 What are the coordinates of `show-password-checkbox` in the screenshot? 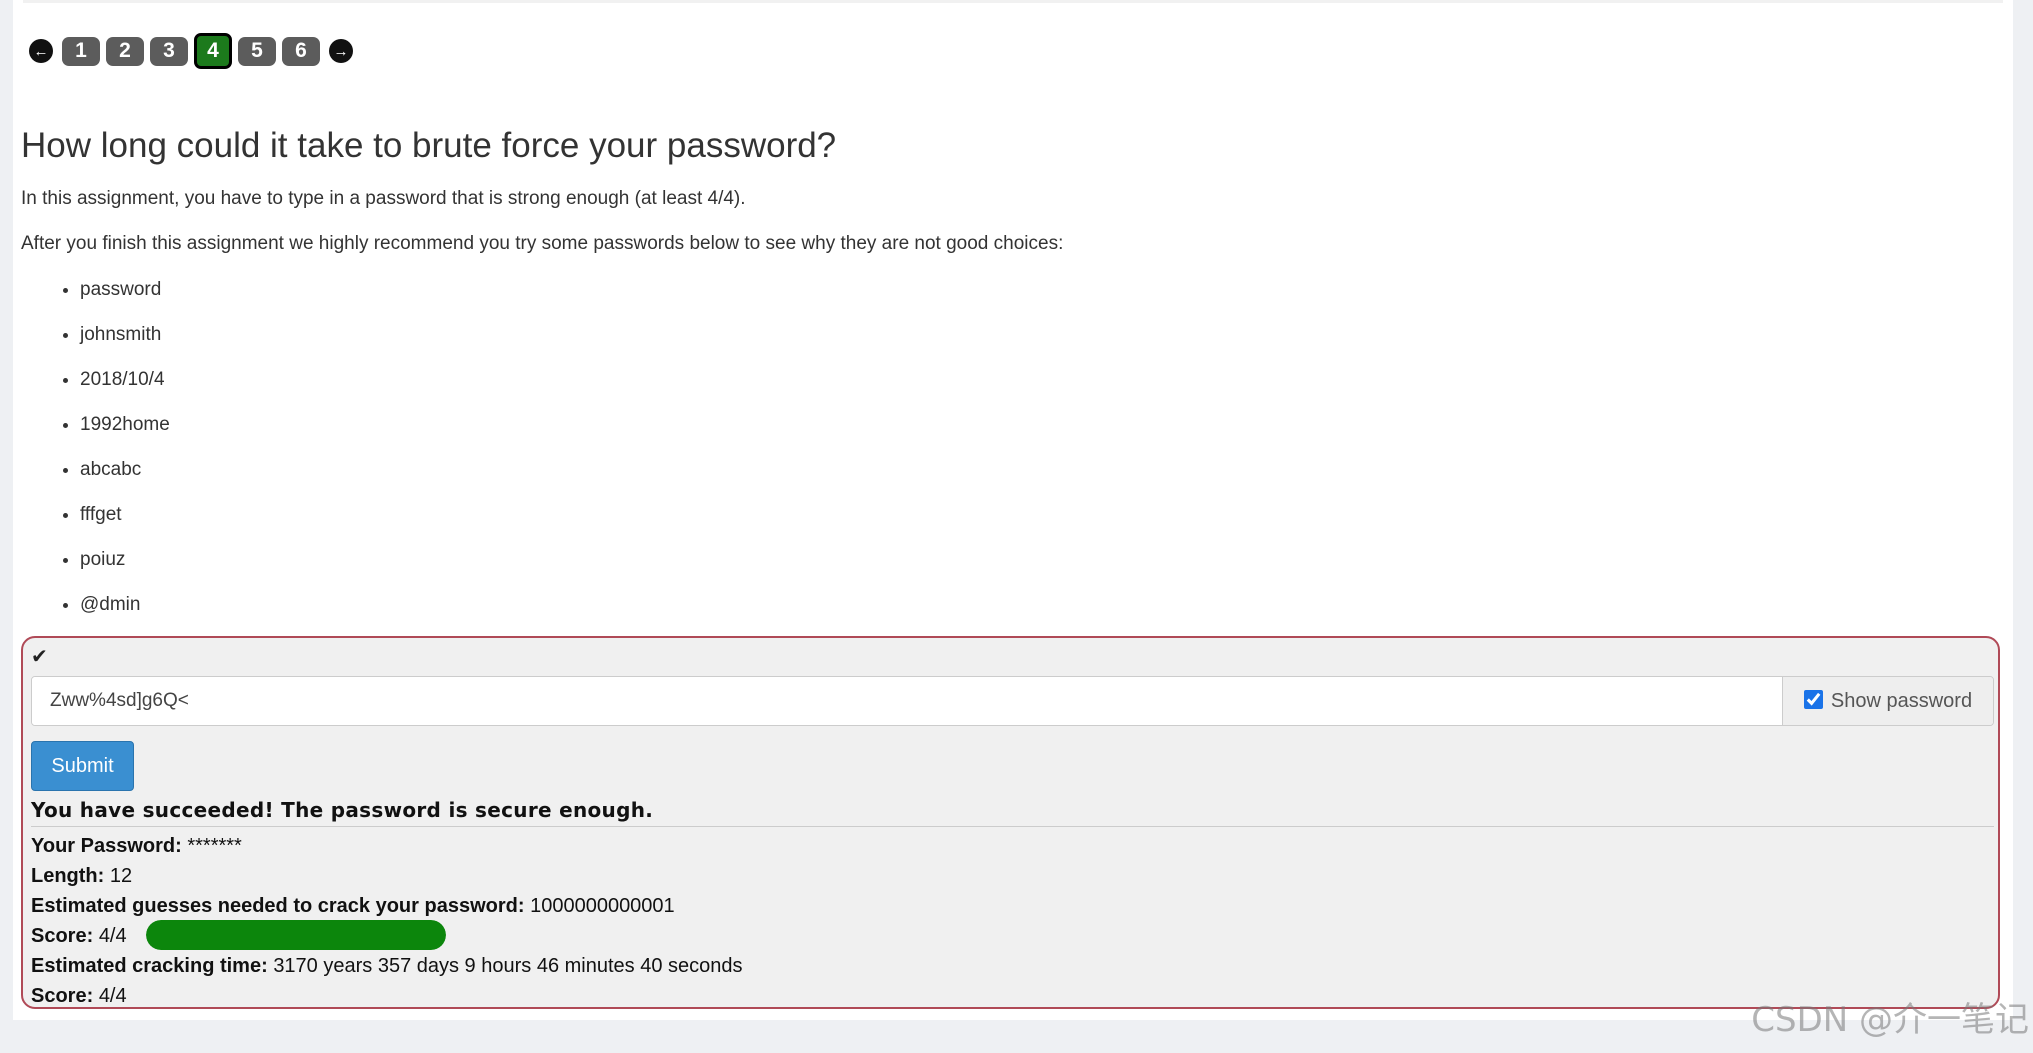 It's located at (1813, 699).